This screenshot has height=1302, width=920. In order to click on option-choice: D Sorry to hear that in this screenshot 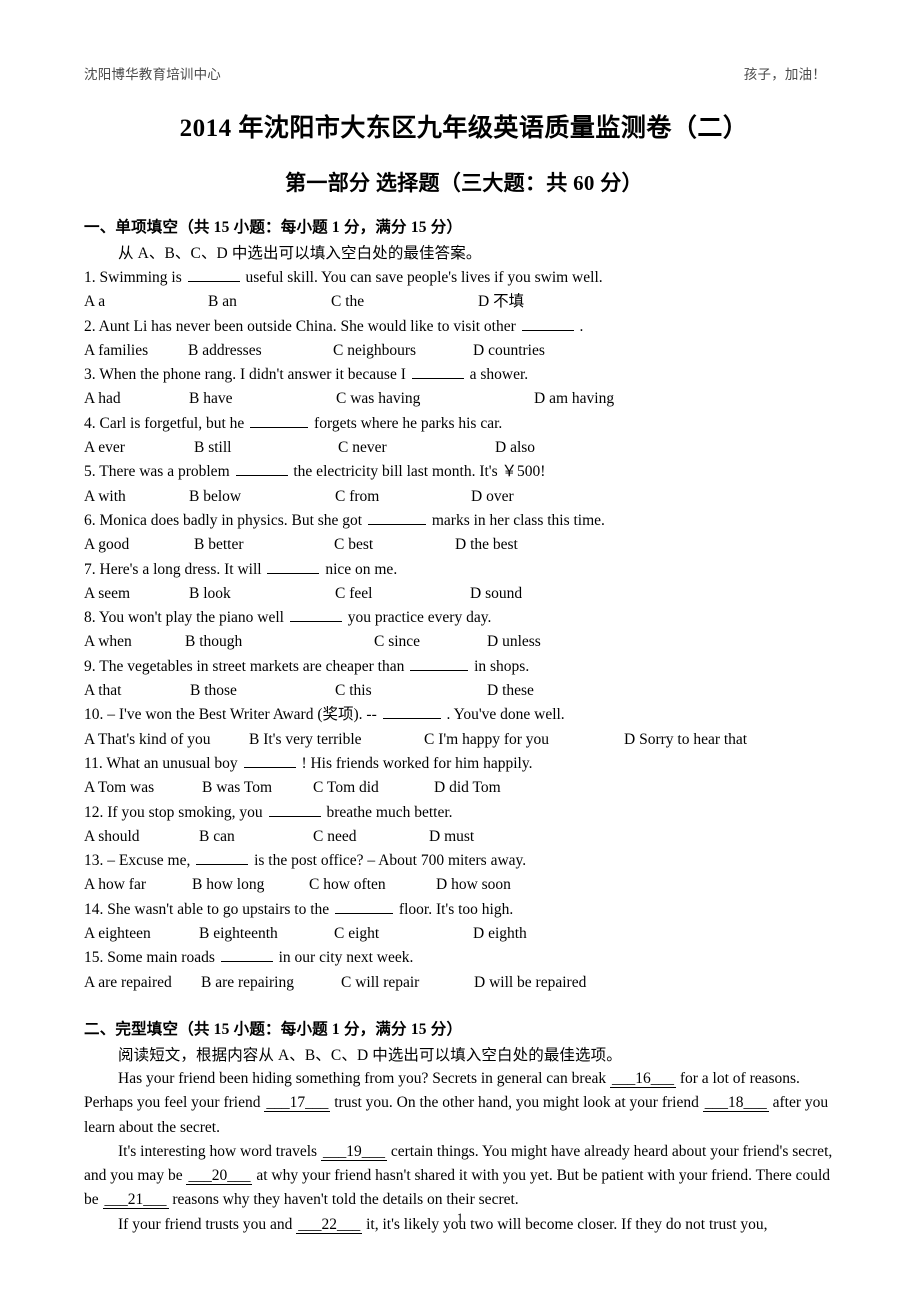, I will do `click(685, 740)`.